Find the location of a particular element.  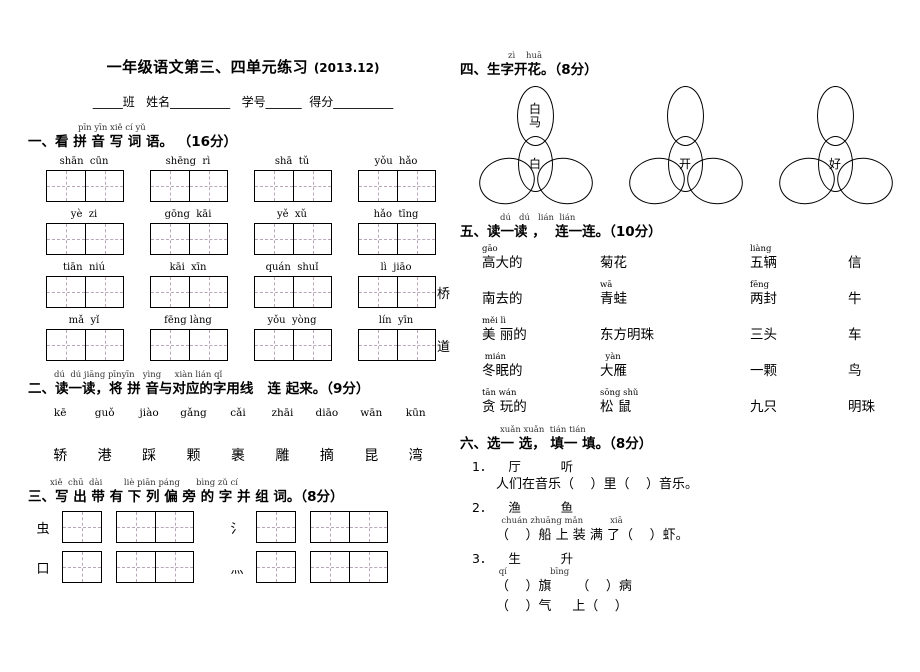

pinyin-choice: kē is located at coordinates (60, 413).